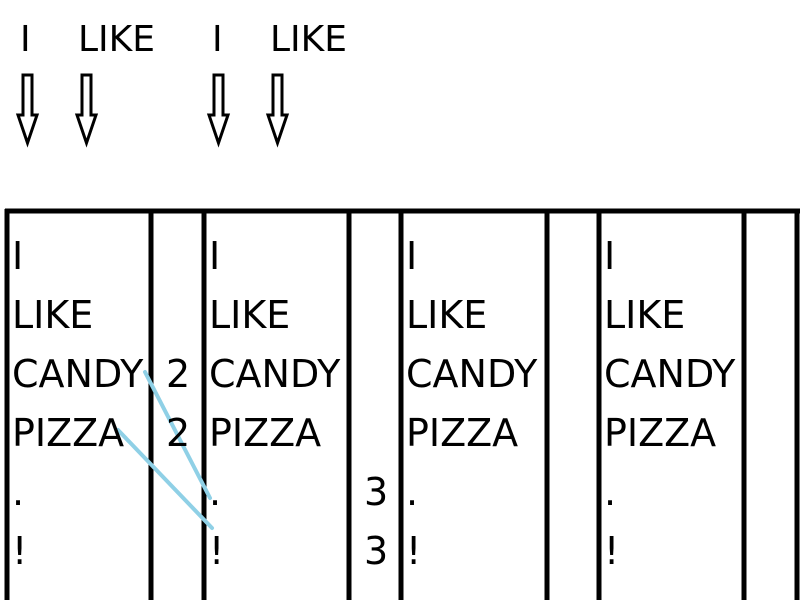  What do you see at coordinates (645, 315) in the screenshot?
I see `col4-word-like: LIKE` at bounding box center [645, 315].